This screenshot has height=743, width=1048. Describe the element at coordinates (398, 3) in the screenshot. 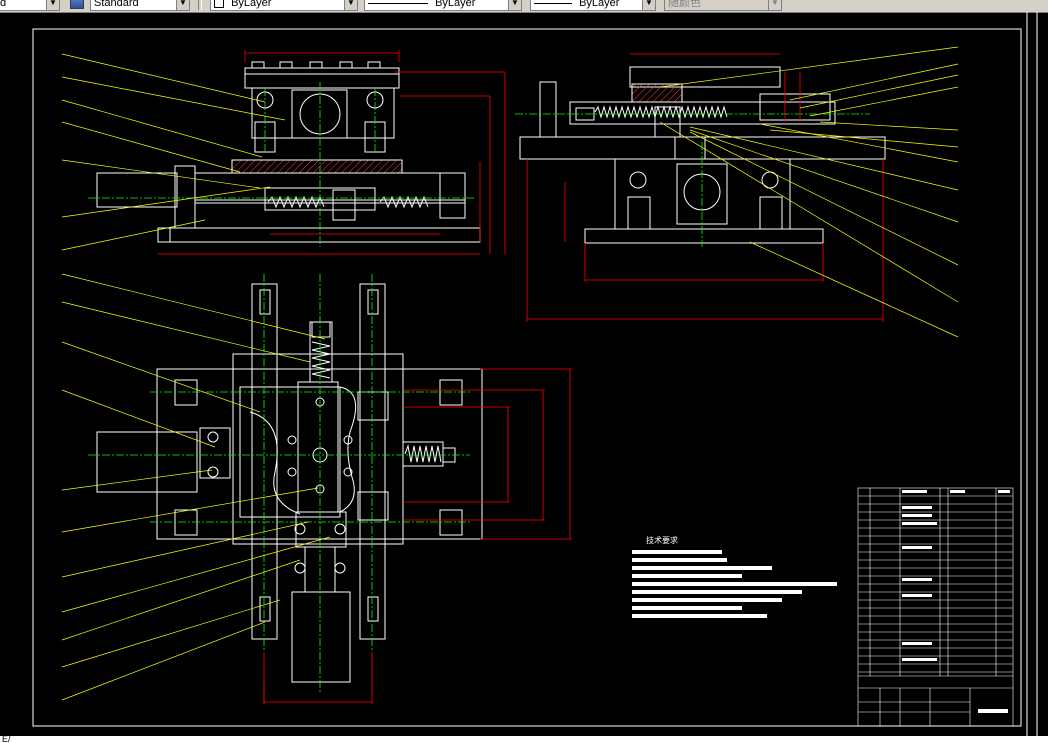

I see `linetype-sample-icon` at that location.